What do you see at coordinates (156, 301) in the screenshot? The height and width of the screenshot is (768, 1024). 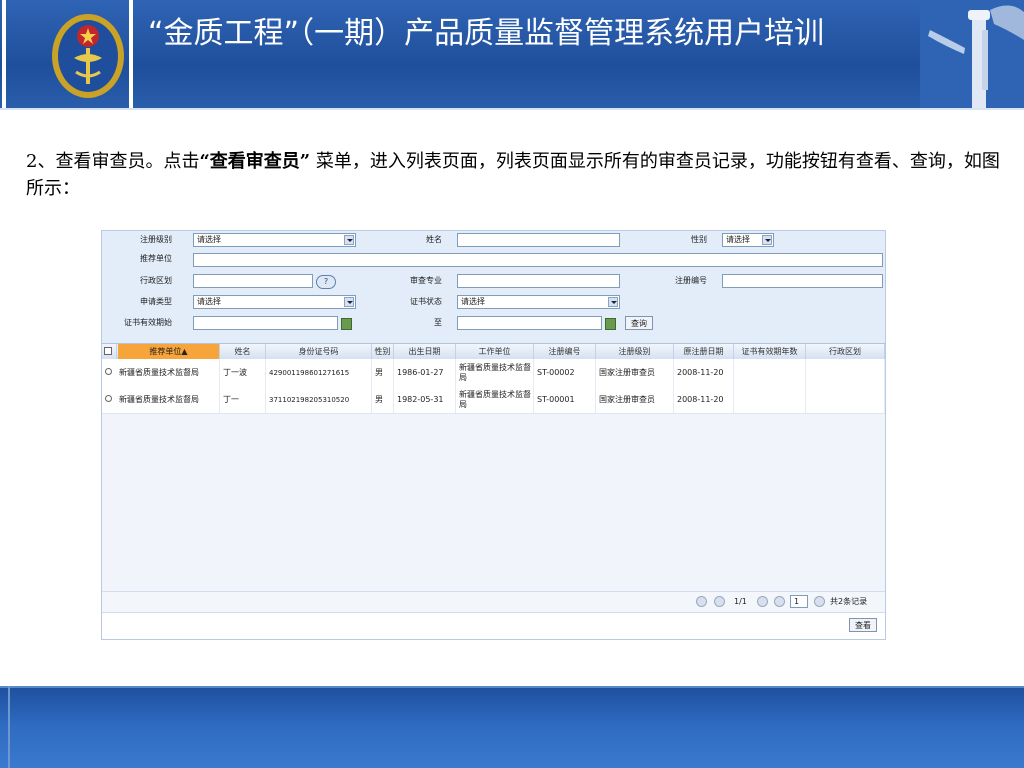 I see `apply-type-label: 申请类型` at bounding box center [156, 301].